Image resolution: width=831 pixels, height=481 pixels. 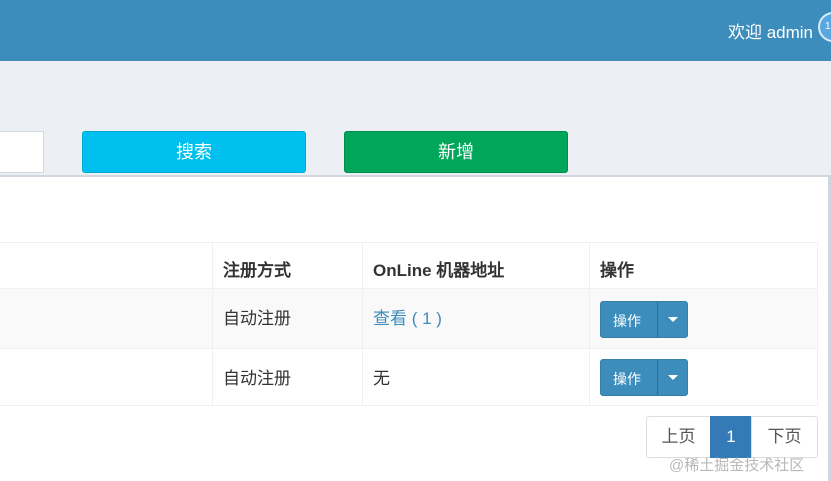 I want to click on watermark-text: @稀土掘金技术社区, so click(x=737, y=465).